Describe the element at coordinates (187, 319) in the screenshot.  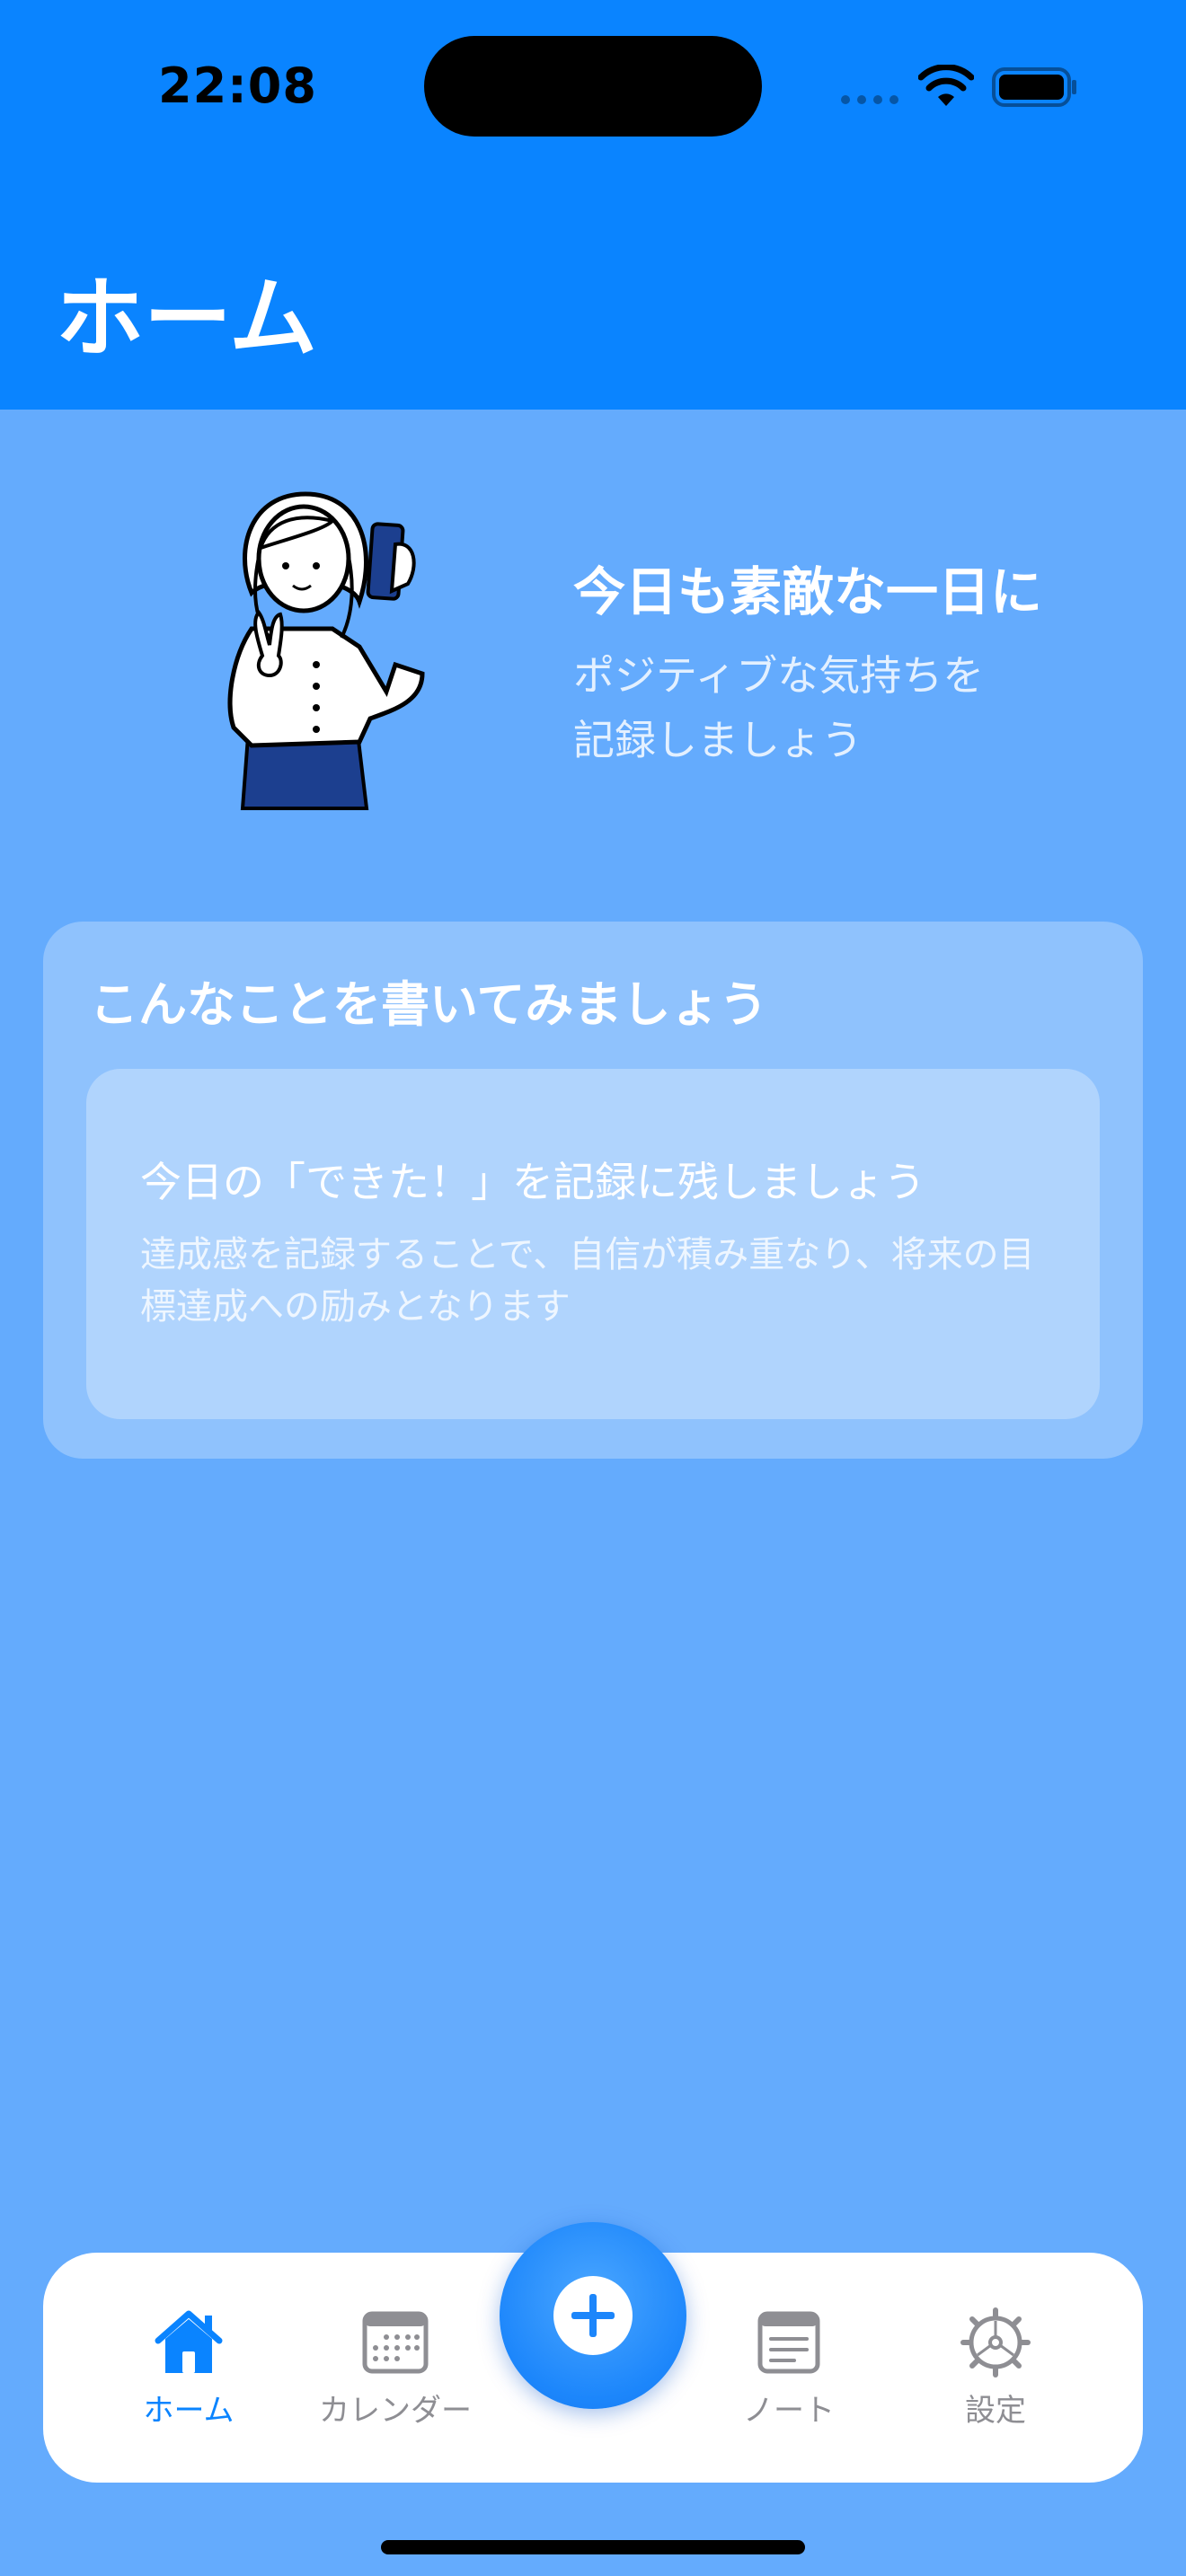
I see `page-title: ホーム` at that location.